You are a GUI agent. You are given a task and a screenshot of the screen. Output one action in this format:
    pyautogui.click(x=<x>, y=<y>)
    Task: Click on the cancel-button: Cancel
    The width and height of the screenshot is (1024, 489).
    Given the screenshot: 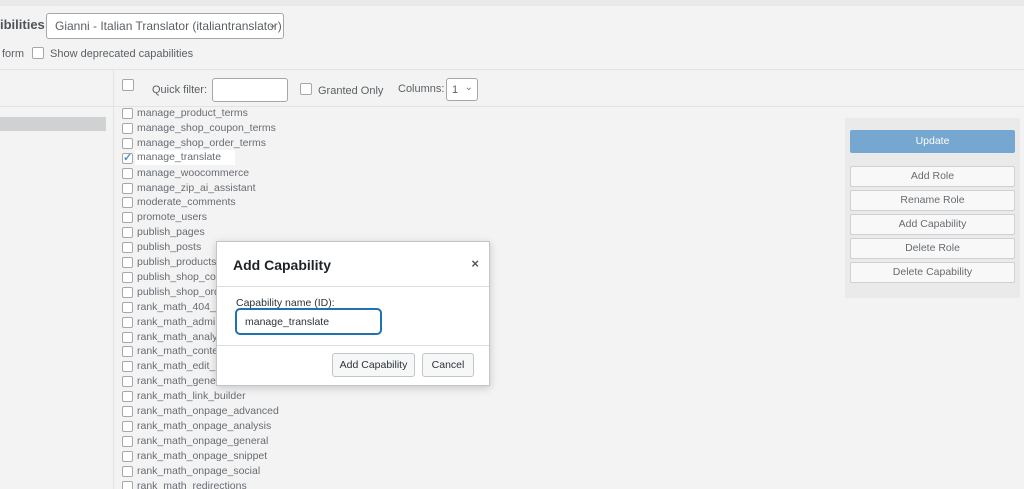 What is the action you would take?
    pyautogui.click(x=448, y=365)
    